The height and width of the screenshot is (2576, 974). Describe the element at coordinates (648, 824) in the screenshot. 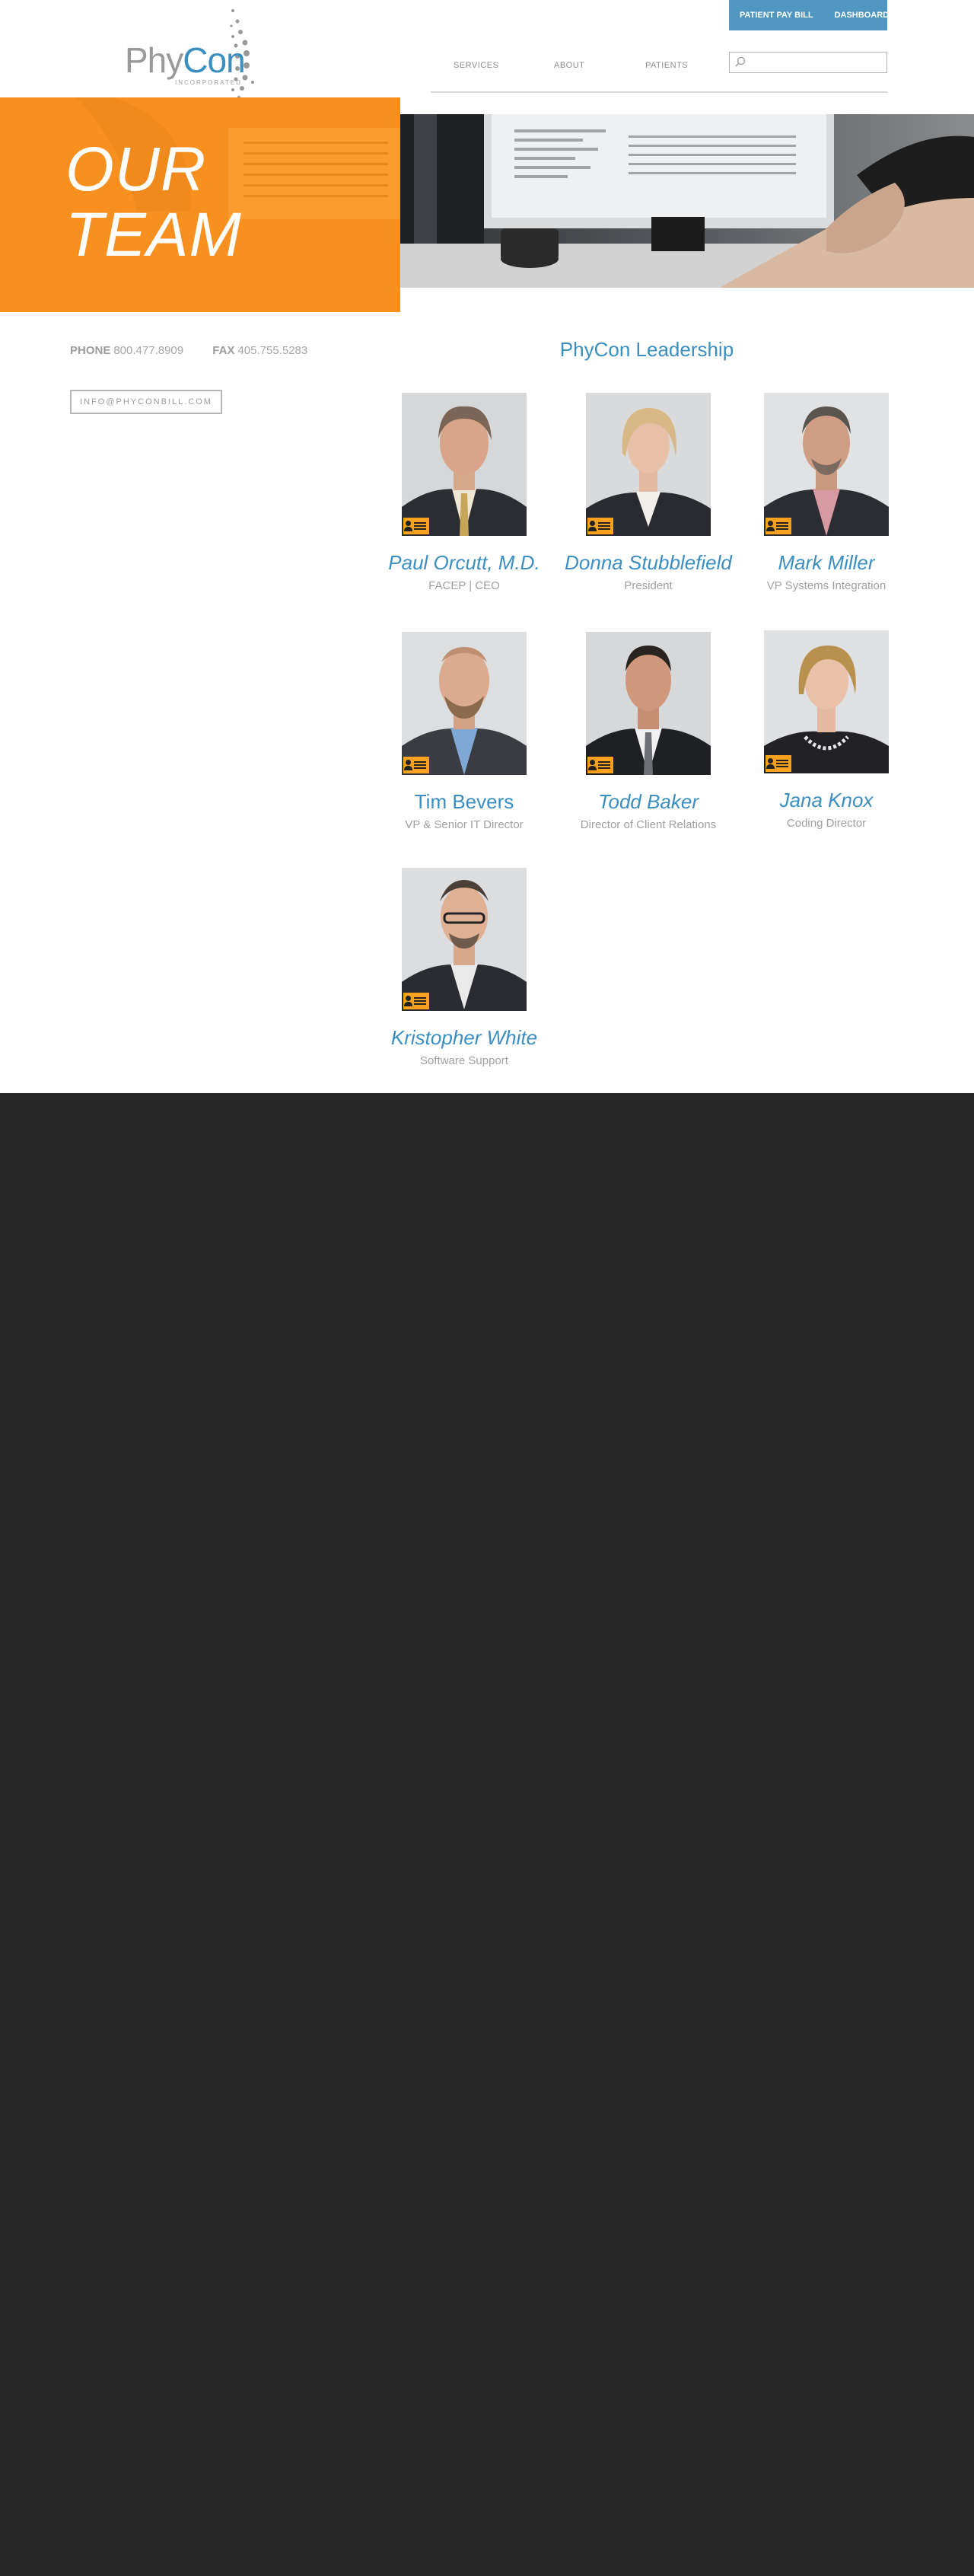

I see `member-role: Director of Client Relations` at that location.